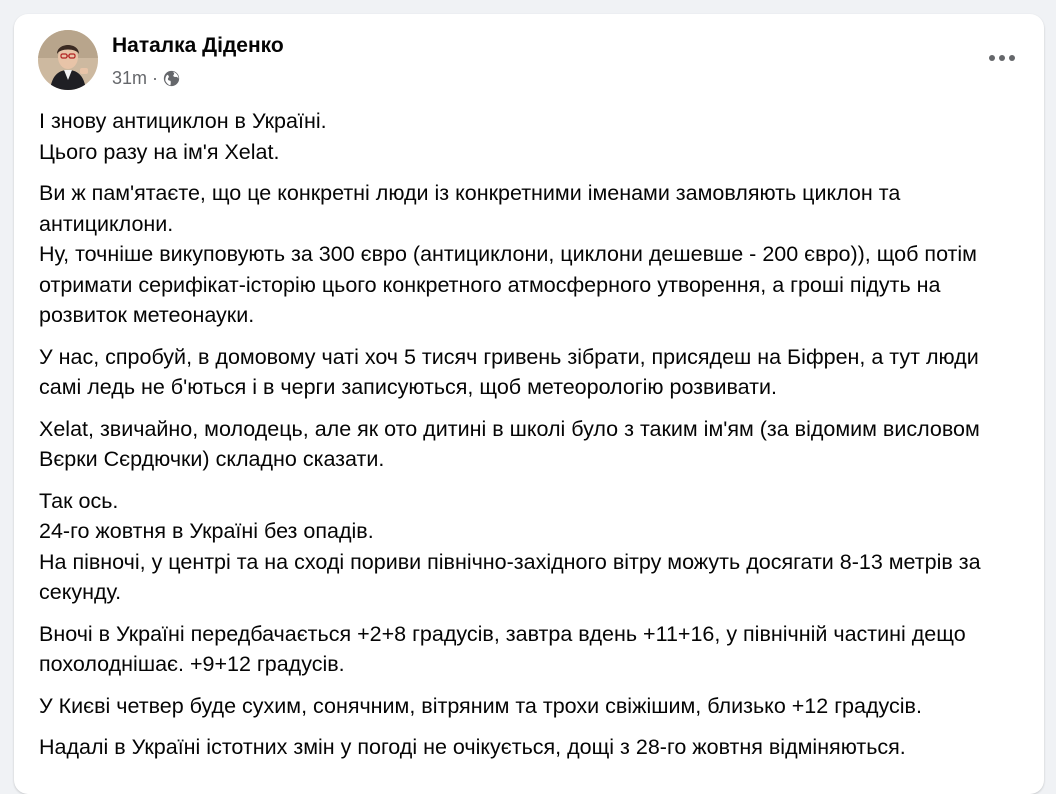  I want to click on author-name: Наталка Діденко, so click(198, 46).